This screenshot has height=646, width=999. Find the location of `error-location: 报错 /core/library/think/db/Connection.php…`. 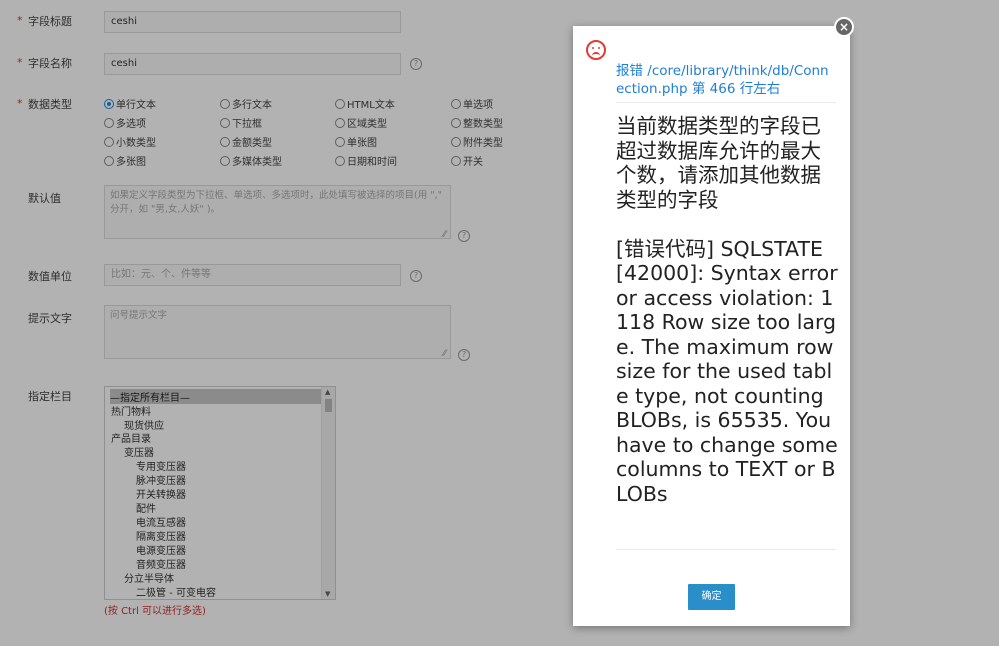

error-location: 报错 /core/library/think/db/Connection.php… is located at coordinates (722, 80).